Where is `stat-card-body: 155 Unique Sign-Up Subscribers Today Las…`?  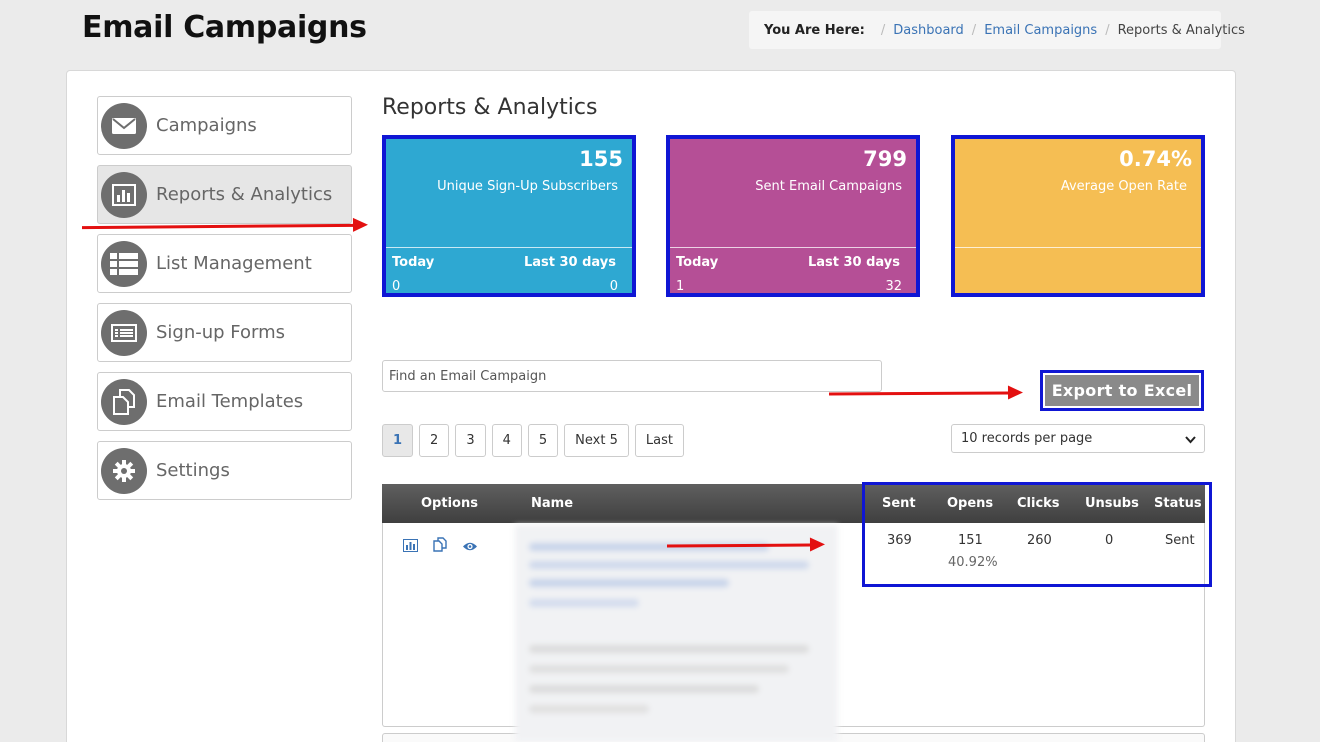 stat-card-body: 155 Unique Sign-Up Subscribers Today Las… is located at coordinates (509, 216).